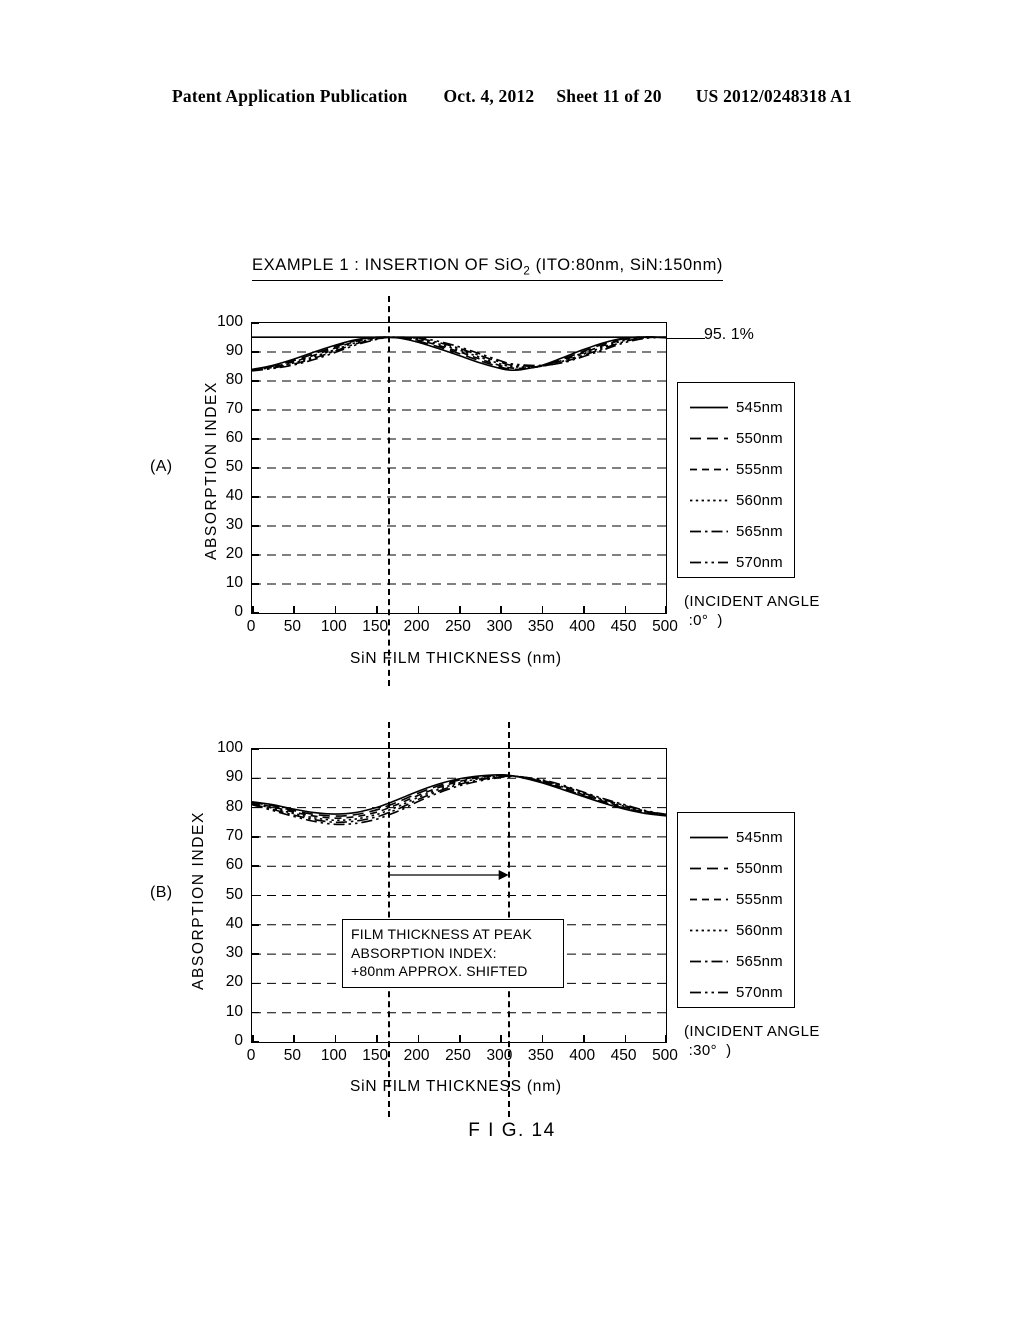 The height and width of the screenshot is (1320, 1024). I want to click on legend-a: 545nm 550nm 555nm 560nm 565nm 570nm, so click(736, 480).